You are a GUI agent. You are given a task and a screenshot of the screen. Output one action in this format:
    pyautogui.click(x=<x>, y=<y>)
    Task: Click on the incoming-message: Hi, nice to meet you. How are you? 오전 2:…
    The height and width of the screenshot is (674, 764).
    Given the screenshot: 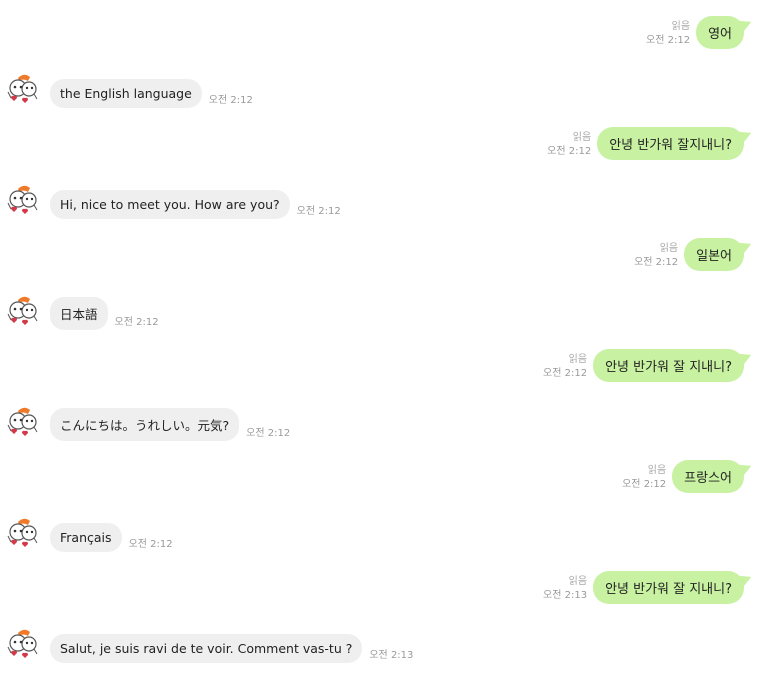 What is the action you would take?
    pyautogui.click(x=382, y=201)
    